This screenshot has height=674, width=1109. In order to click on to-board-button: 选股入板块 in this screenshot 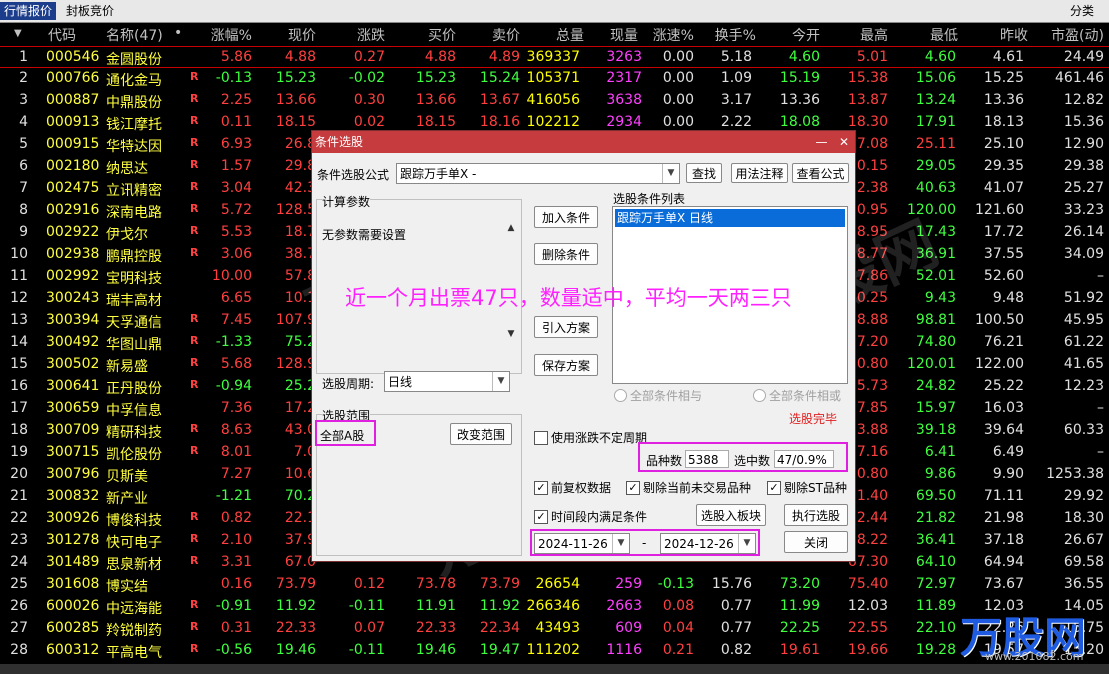, I will do `click(731, 515)`.